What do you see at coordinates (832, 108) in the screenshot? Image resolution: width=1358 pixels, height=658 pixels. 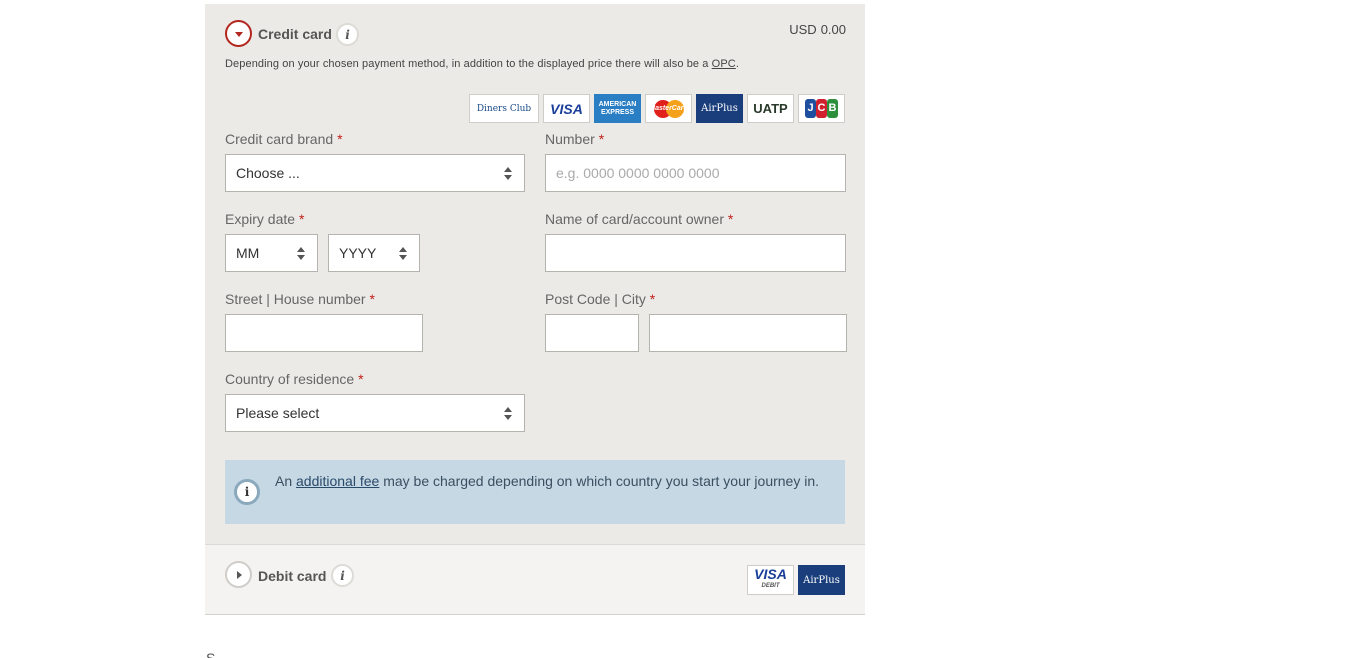 I see `jcb-b: B` at bounding box center [832, 108].